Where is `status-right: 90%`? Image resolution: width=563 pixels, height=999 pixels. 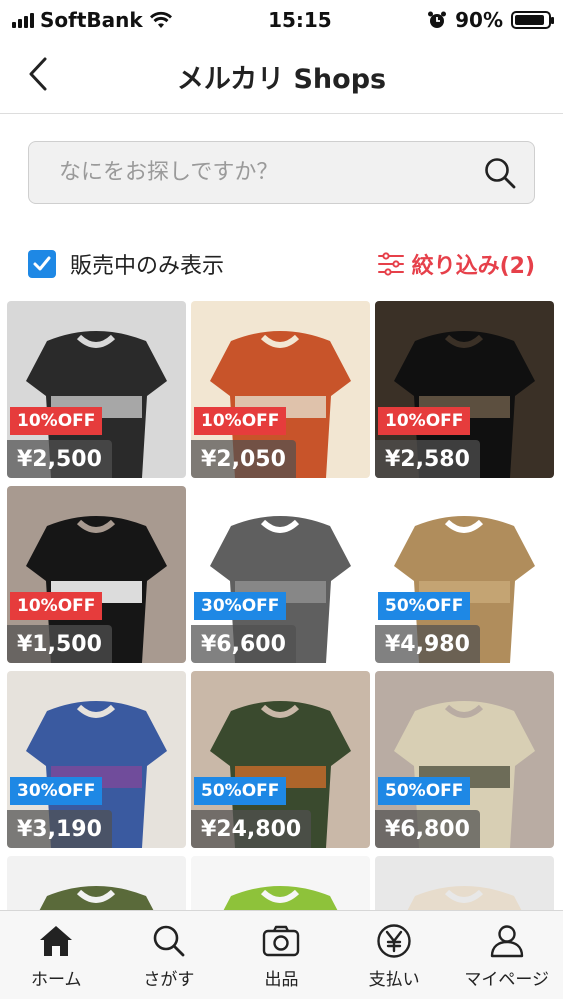 status-right: 90% is located at coordinates (490, 20).